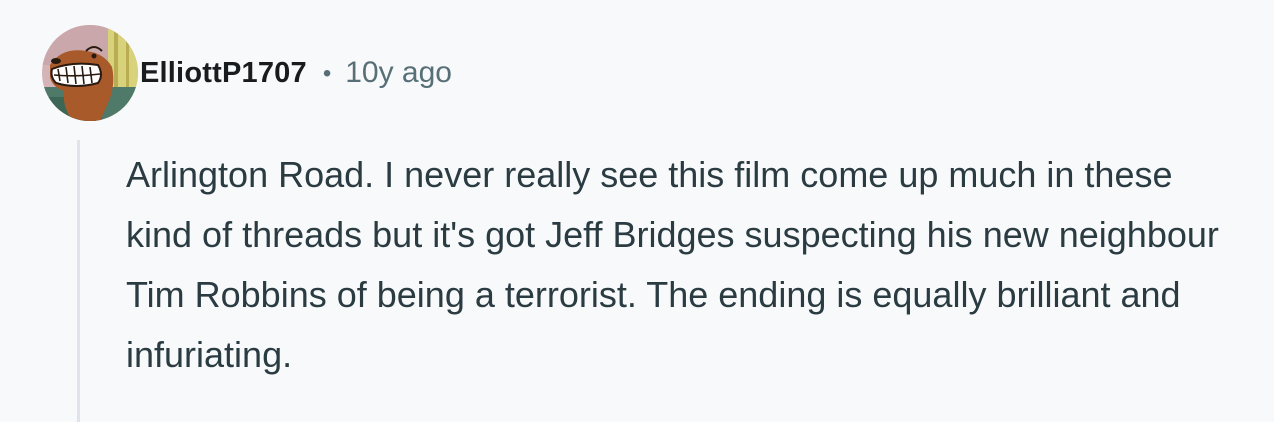  What do you see at coordinates (223, 73) in the screenshot?
I see `username: ElliottP1707` at bounding box center [223, 73].